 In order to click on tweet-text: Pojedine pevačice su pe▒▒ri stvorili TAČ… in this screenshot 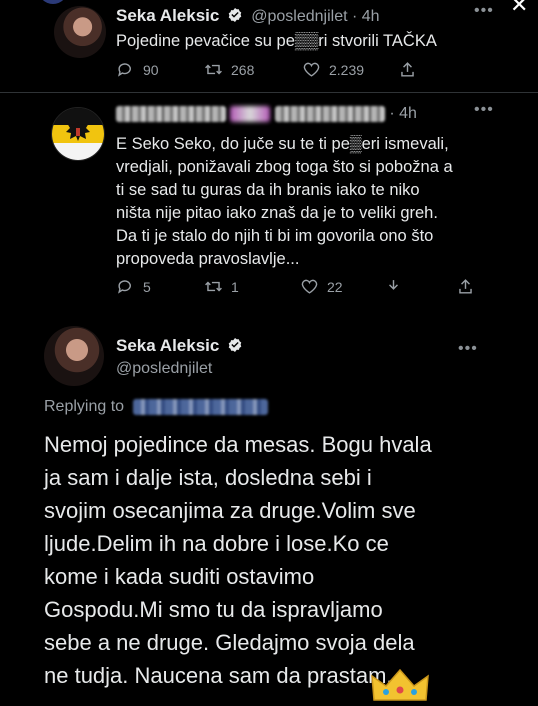, I will do `click(276, 41)`.